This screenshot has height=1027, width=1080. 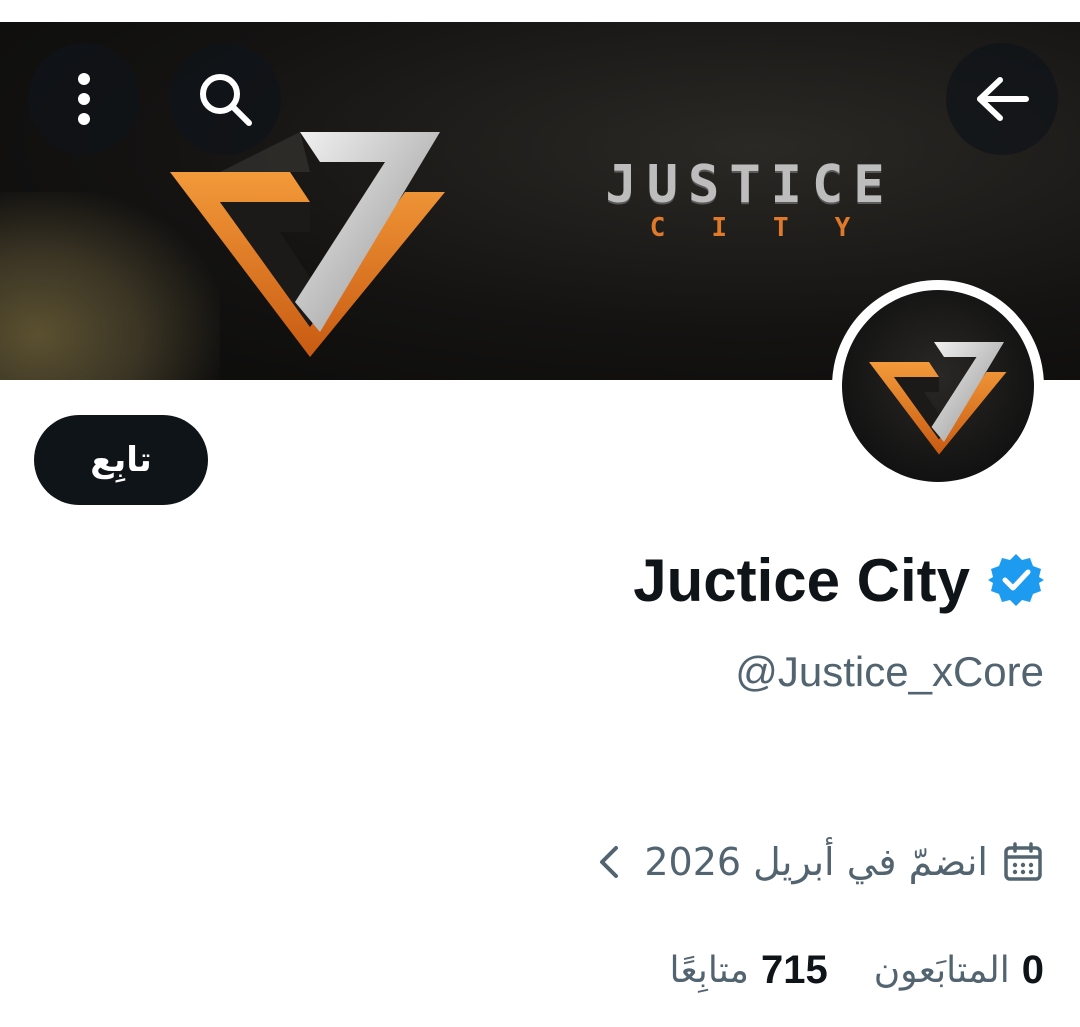 I want to click on chevron-left-icon, so click(x=609, y=862).